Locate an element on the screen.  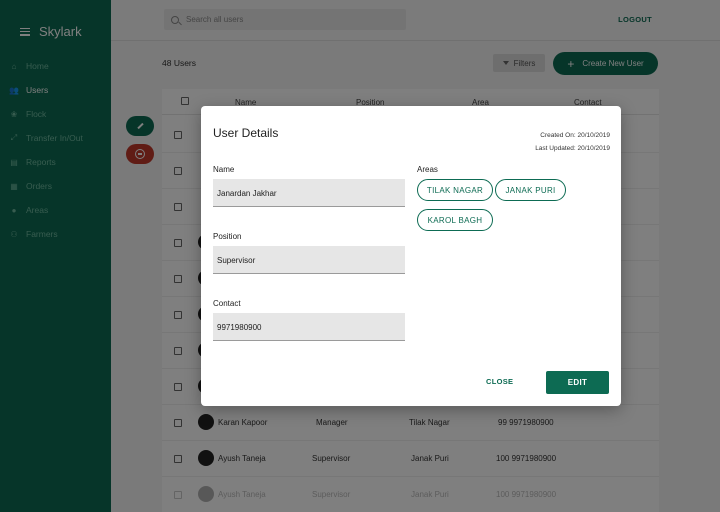
last-updated: Last Updated: 20/10/2019 is located at coordinates (572, 148).